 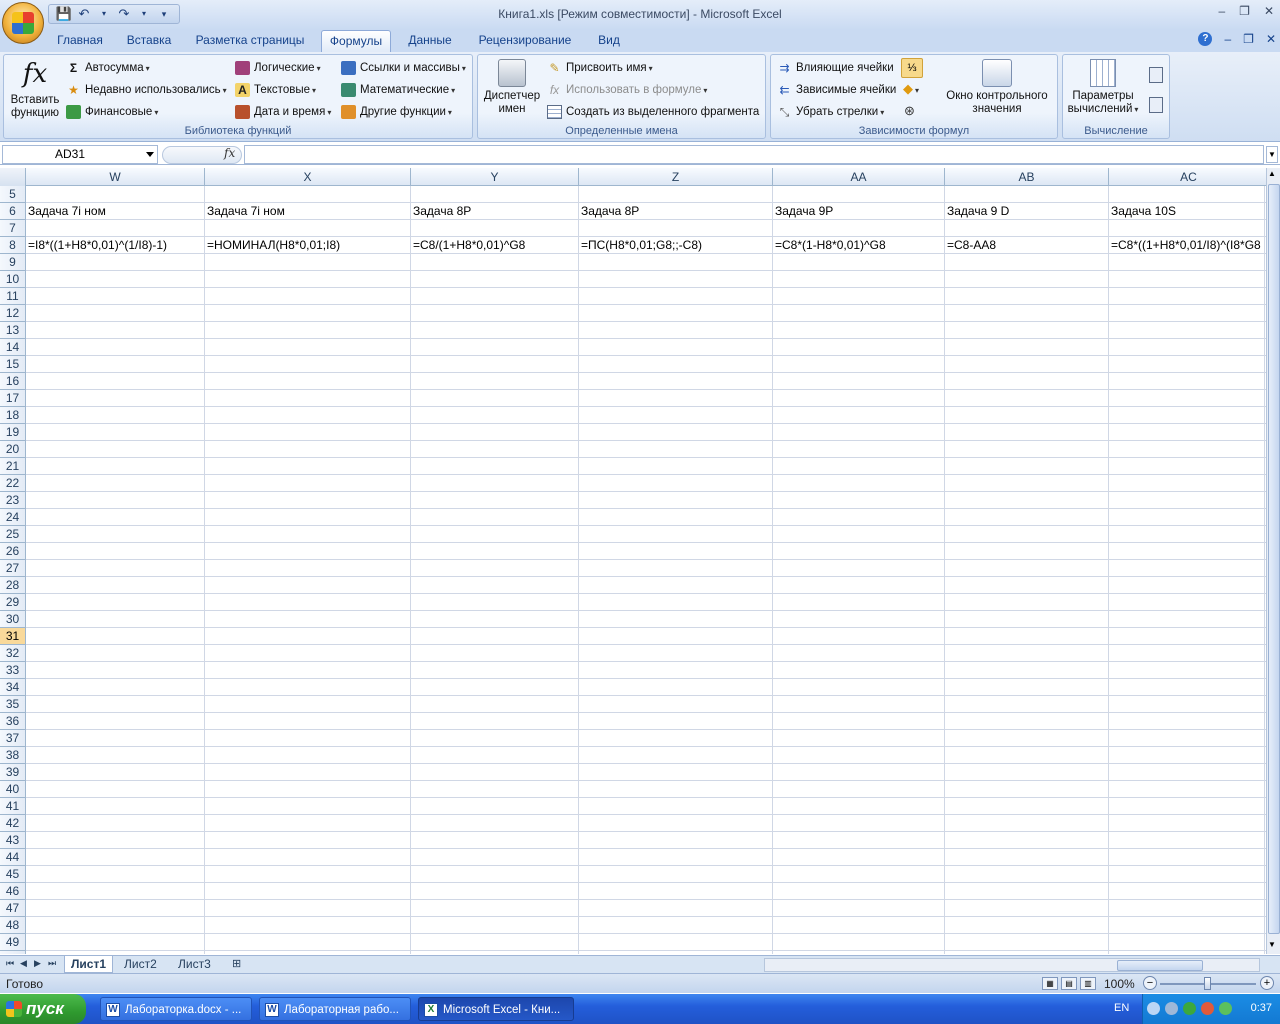 I want to click on cell: Задача 8P, so click(x=675, y=211).